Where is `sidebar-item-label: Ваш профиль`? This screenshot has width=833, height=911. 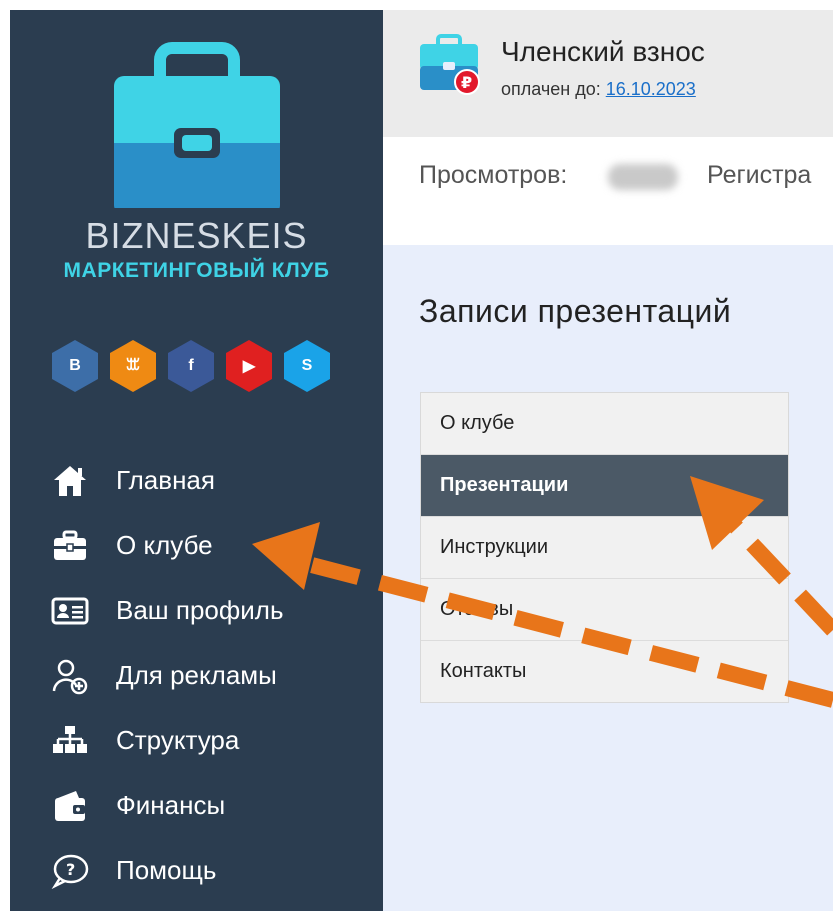 sidebar-item-label: Ваш профиль is located at coordinates (200, 610).